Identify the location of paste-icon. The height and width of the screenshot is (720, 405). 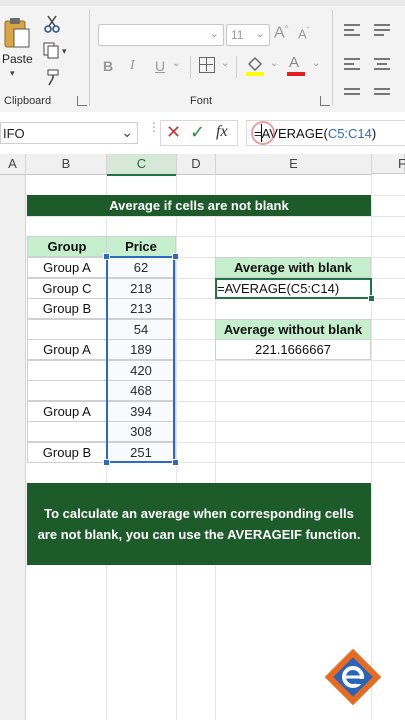
(17, 33).